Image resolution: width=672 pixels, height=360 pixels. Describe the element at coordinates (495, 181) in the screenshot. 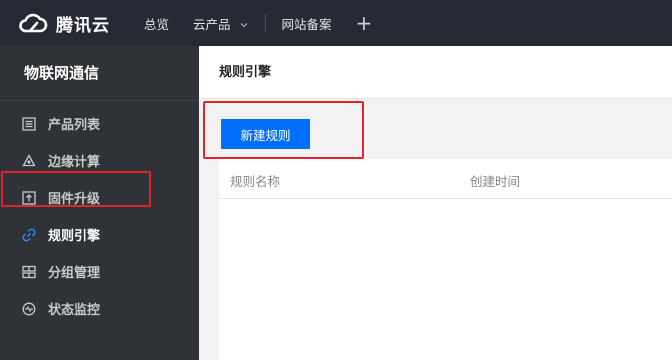

I see `column-header-created-time: 创建时间` at that location.